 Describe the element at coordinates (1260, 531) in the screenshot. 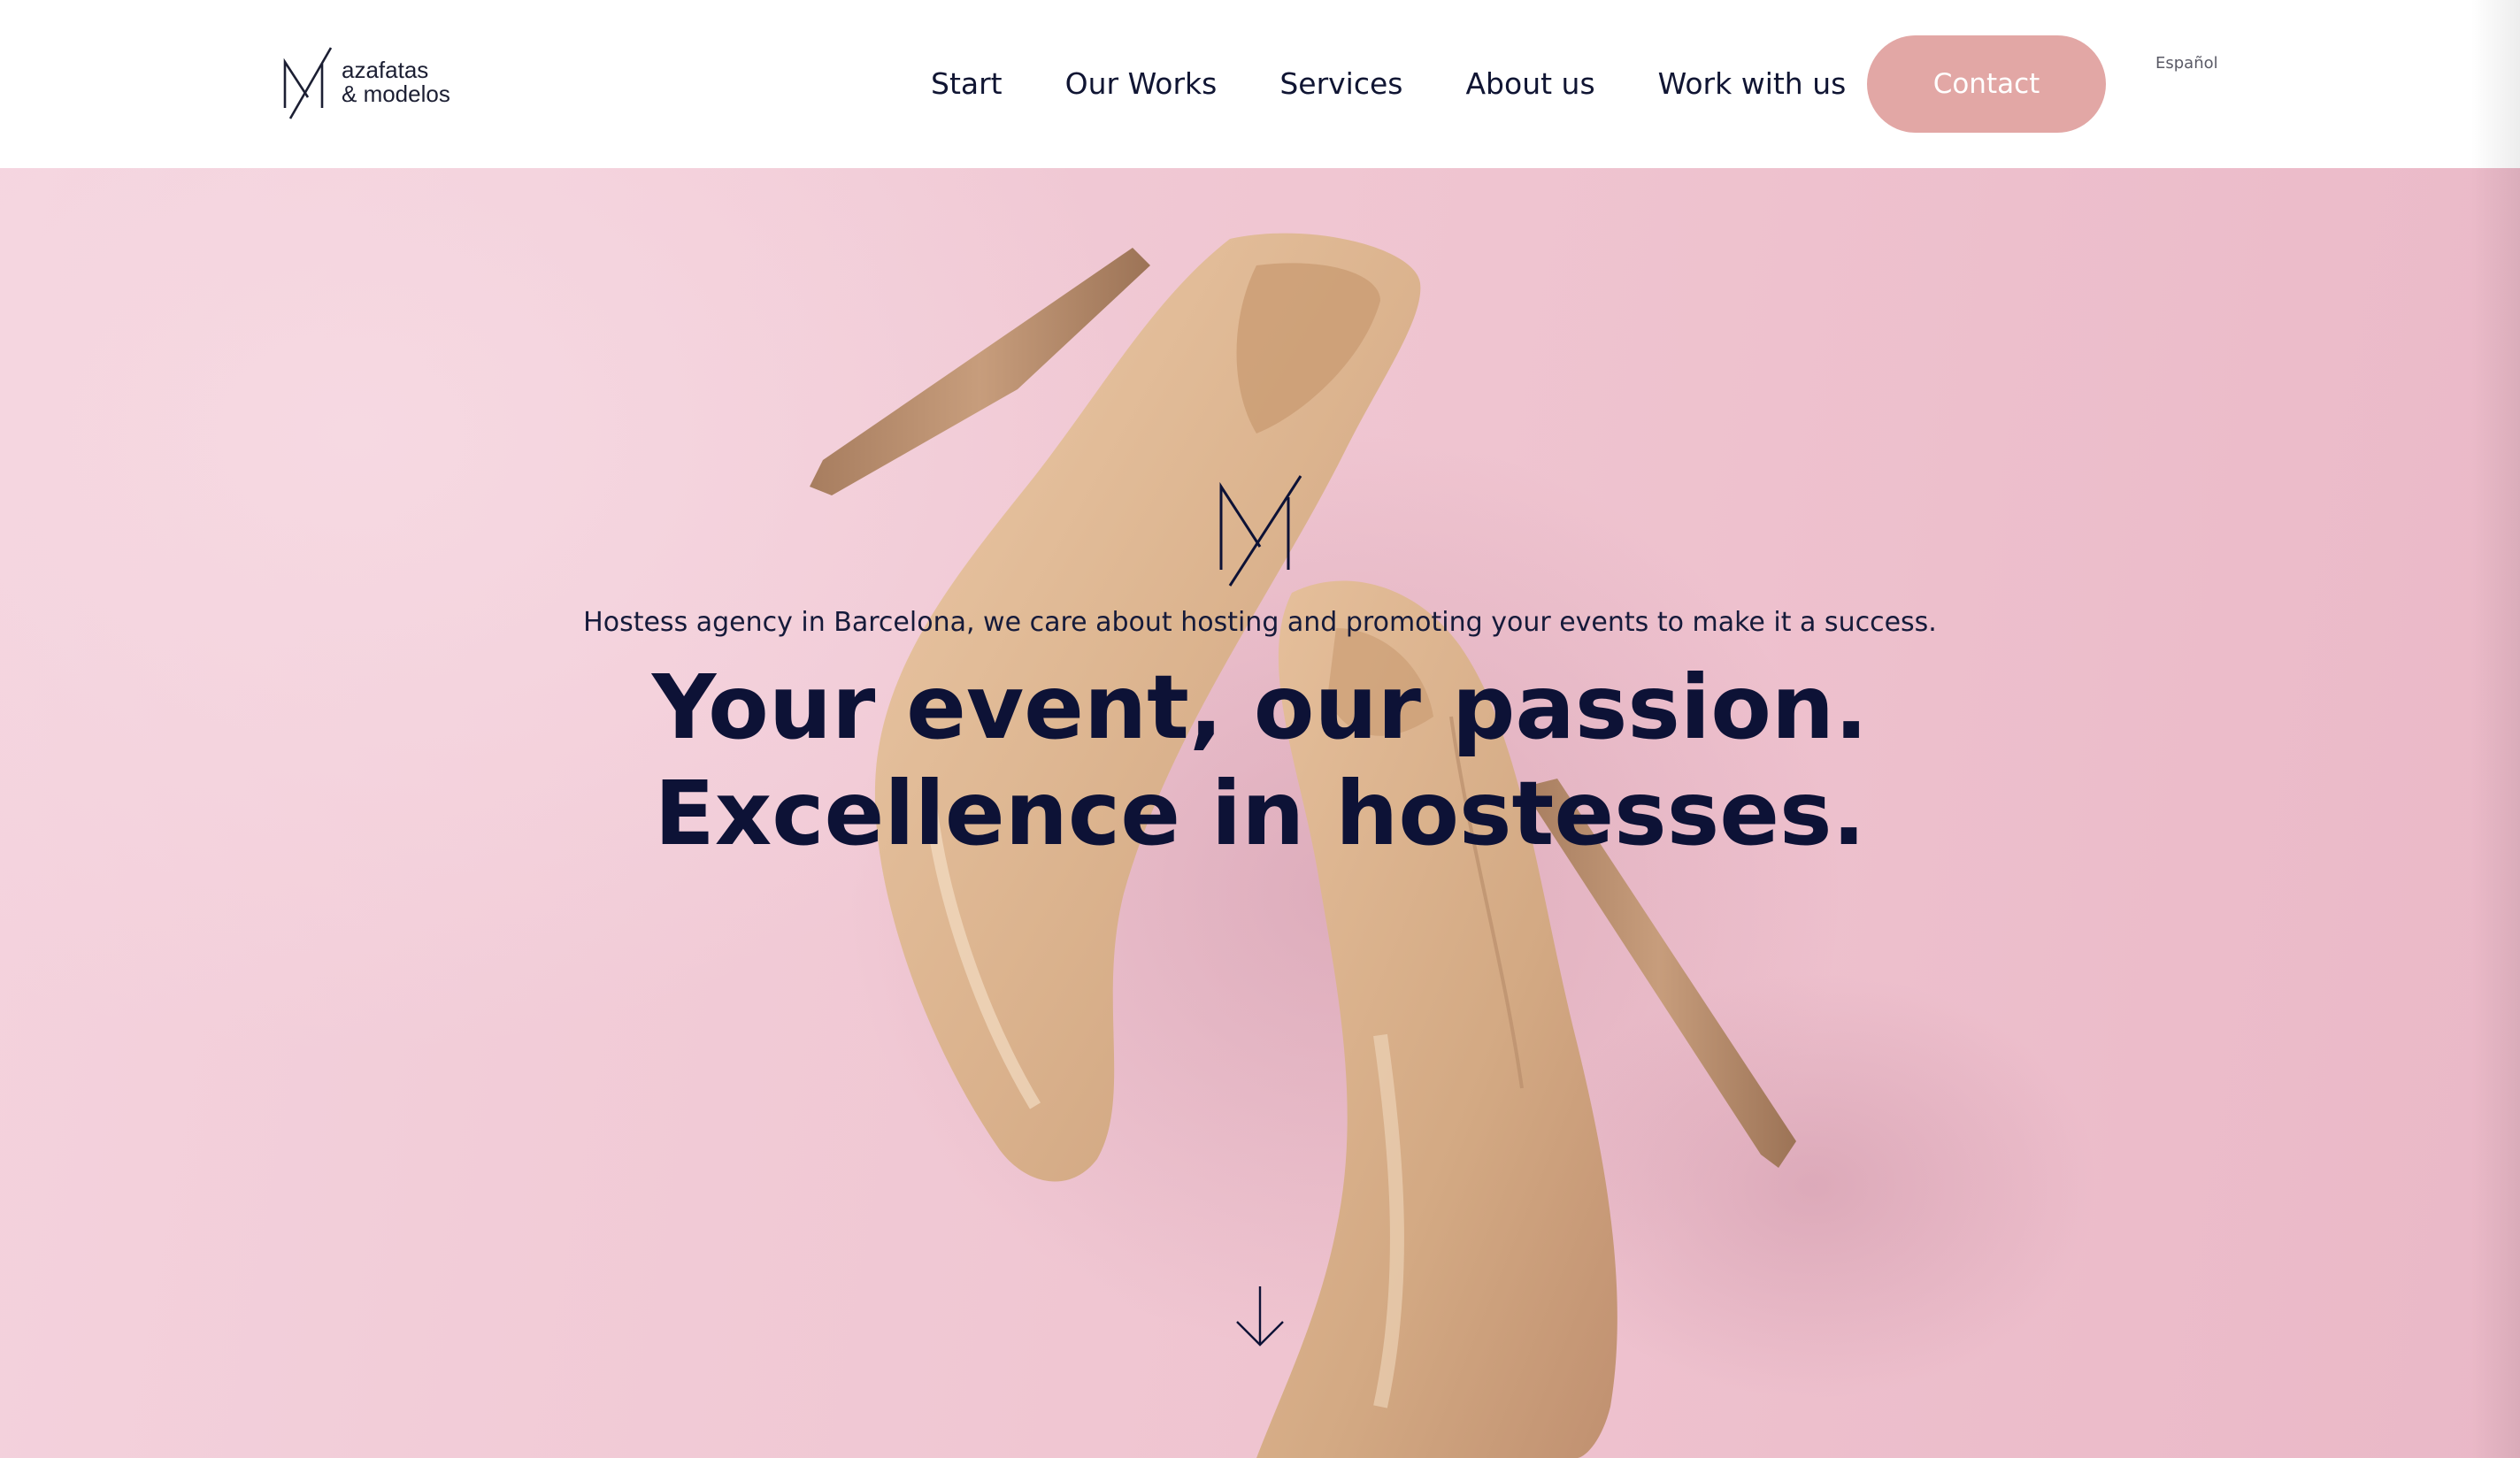

I see `brand-mark-icon` at that location.